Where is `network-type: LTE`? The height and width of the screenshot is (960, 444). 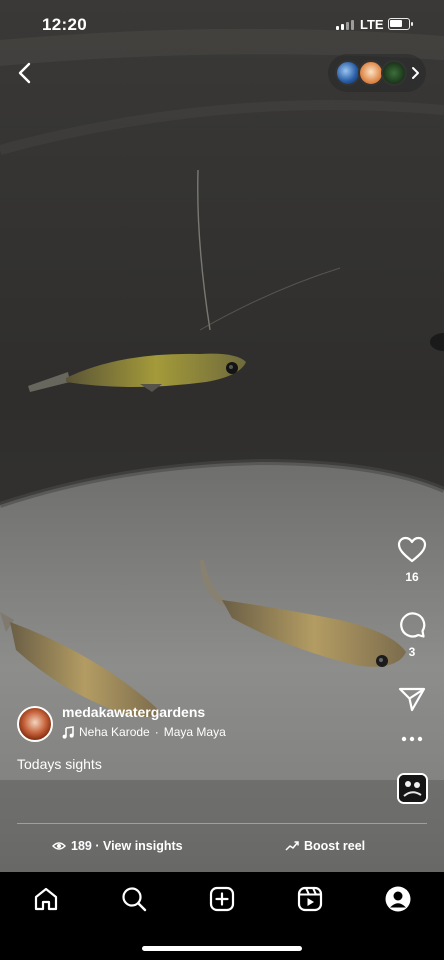 network-type: LTE is located at coordinates (372, 24).